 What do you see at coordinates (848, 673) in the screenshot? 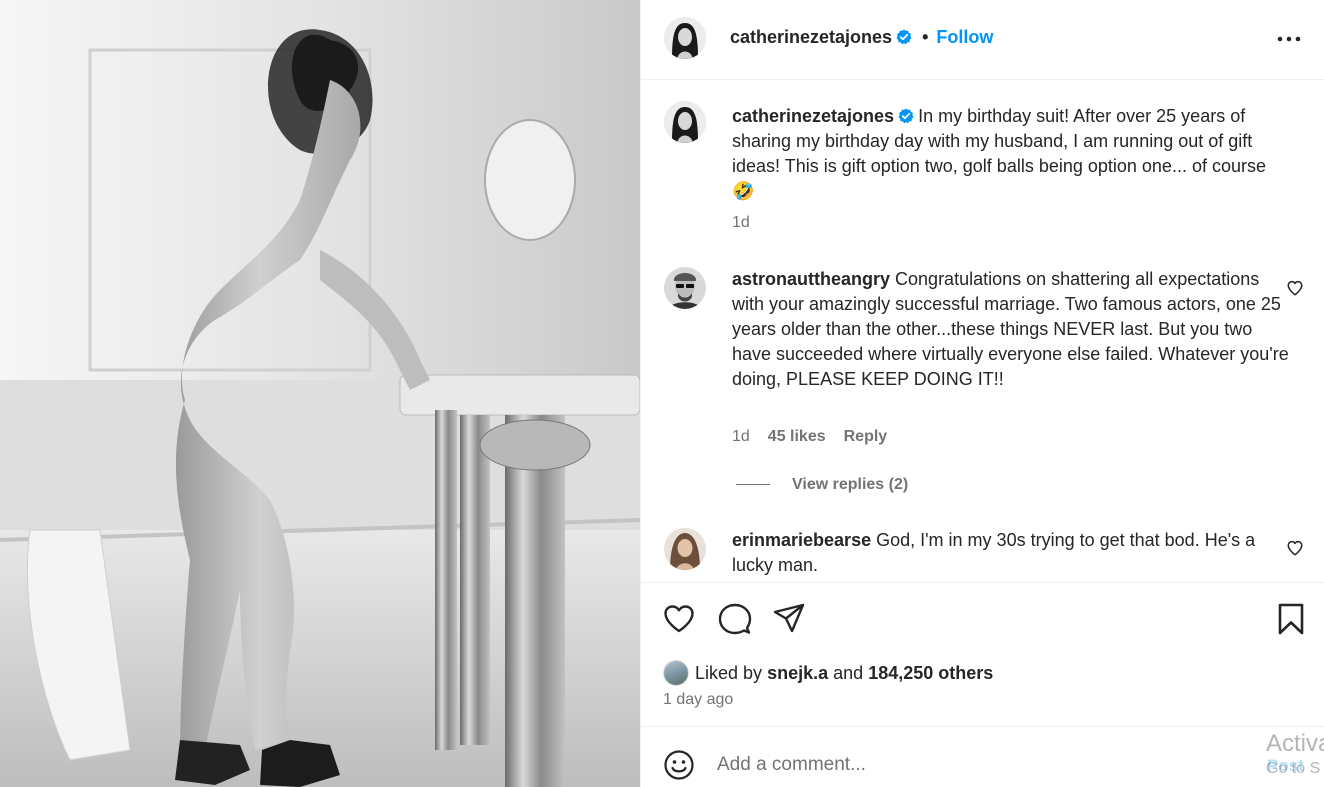
I see `liked-by-joiner: and` at bounding box center [848, 673].